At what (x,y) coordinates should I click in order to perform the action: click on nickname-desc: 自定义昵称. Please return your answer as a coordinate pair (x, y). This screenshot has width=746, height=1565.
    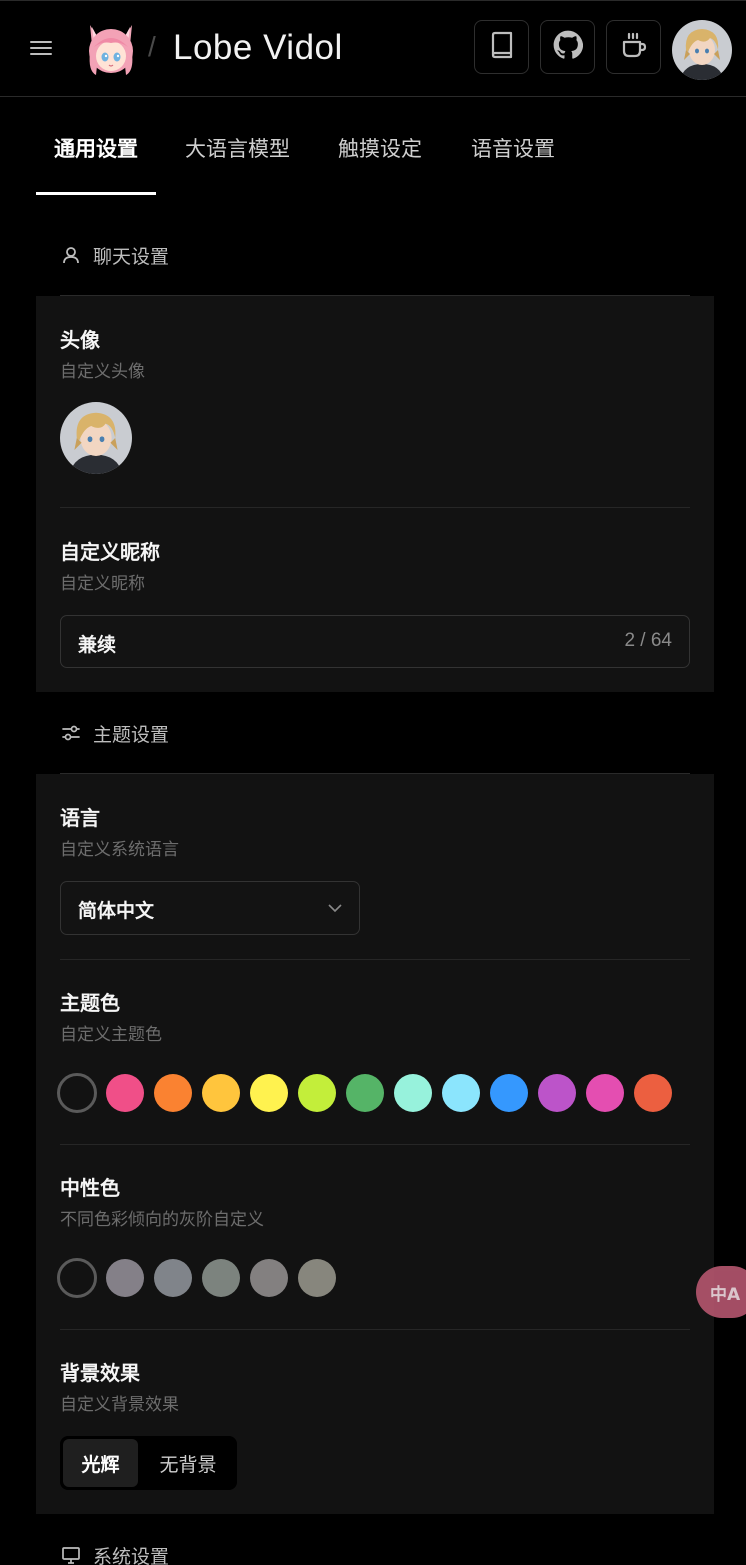
    Looking at the image, I should click on (102, 584).